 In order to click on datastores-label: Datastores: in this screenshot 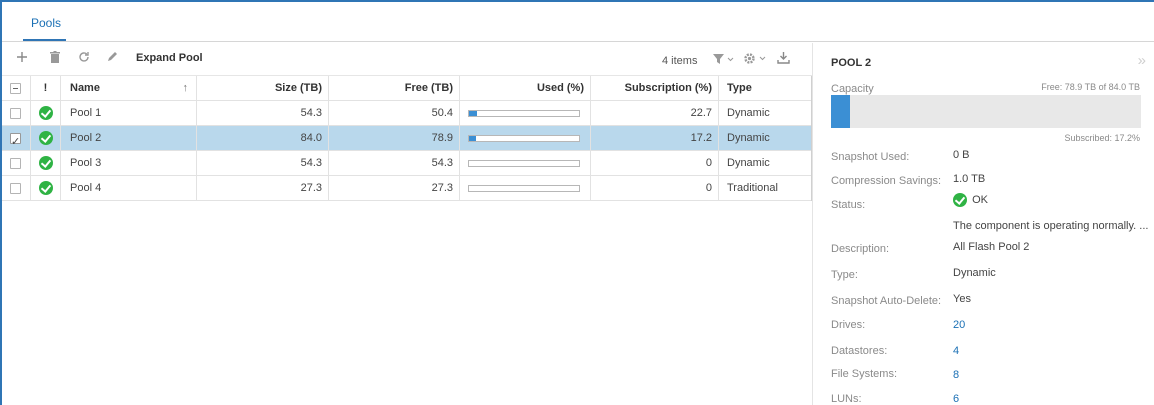, I will do `click(859, 351)`.